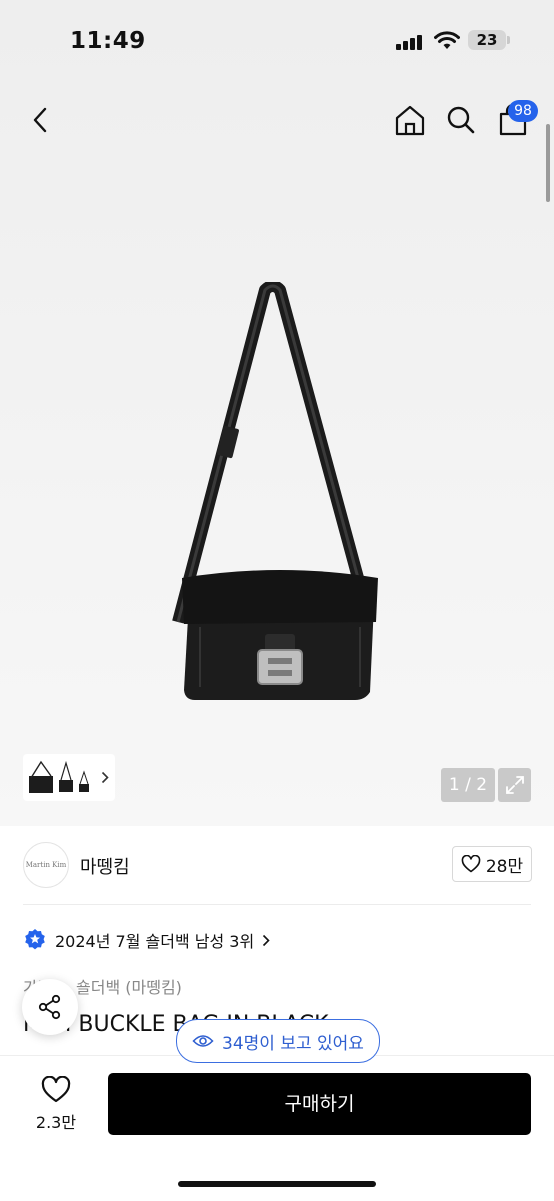 This screenshot has width=554, height=1201. I want to click on cart-count-badge: 98, so click(523, 111).